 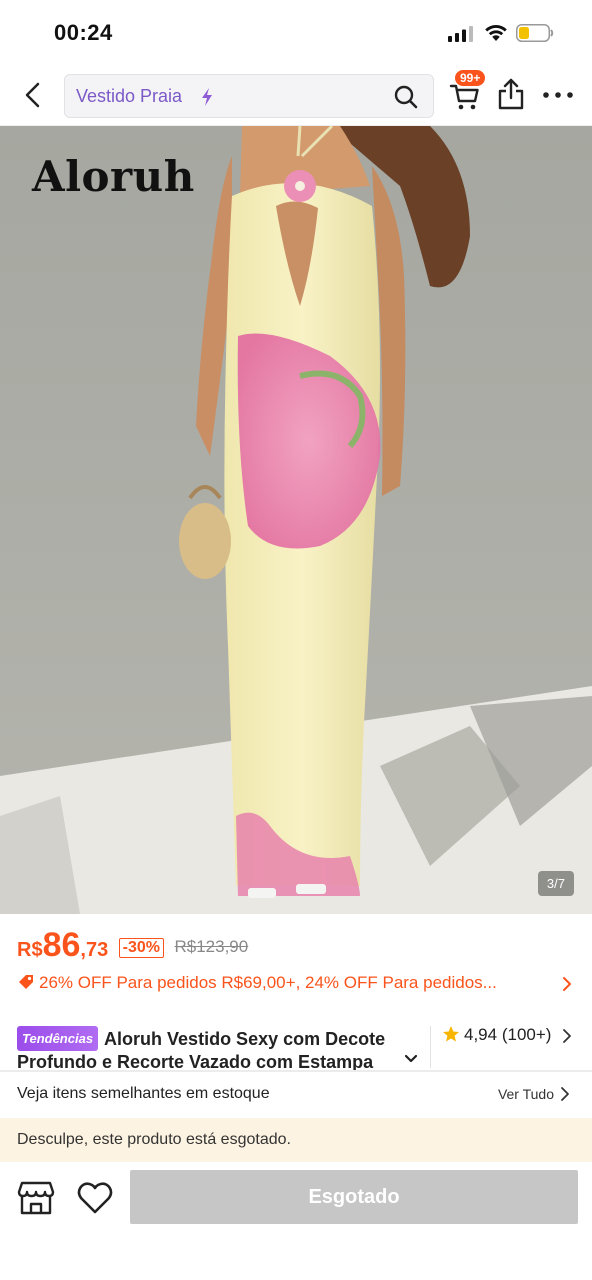 What do you see at coordinates (411, 1059) in the screenshot?
I see `chevron-down-icon` at bounding box center [411, 1059].